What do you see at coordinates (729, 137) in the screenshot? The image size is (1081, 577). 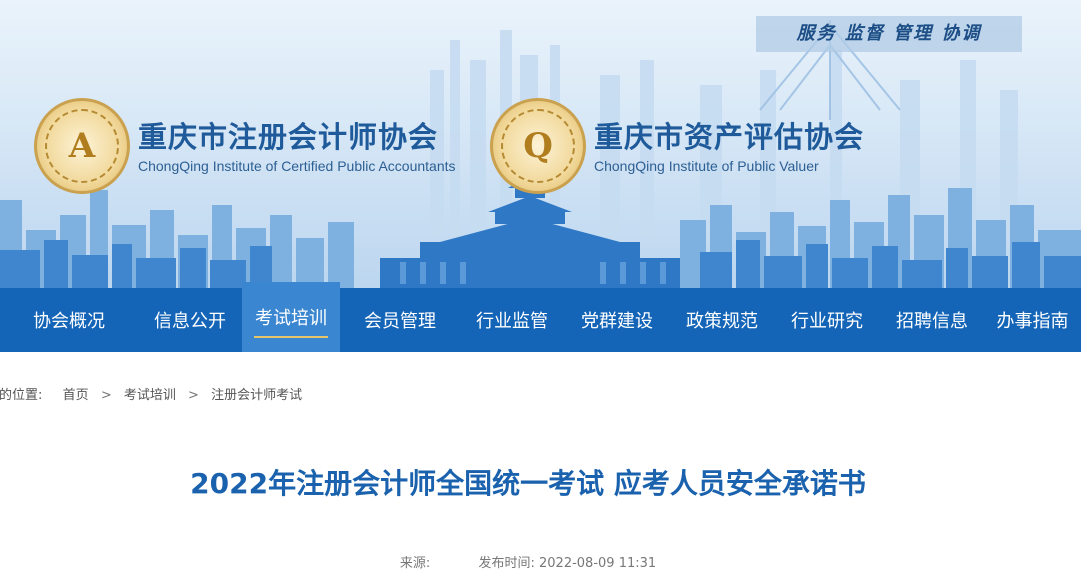 I see `org-valuer-name-cn: 重庆市资产评估协会` at bounding box center [729, 137].